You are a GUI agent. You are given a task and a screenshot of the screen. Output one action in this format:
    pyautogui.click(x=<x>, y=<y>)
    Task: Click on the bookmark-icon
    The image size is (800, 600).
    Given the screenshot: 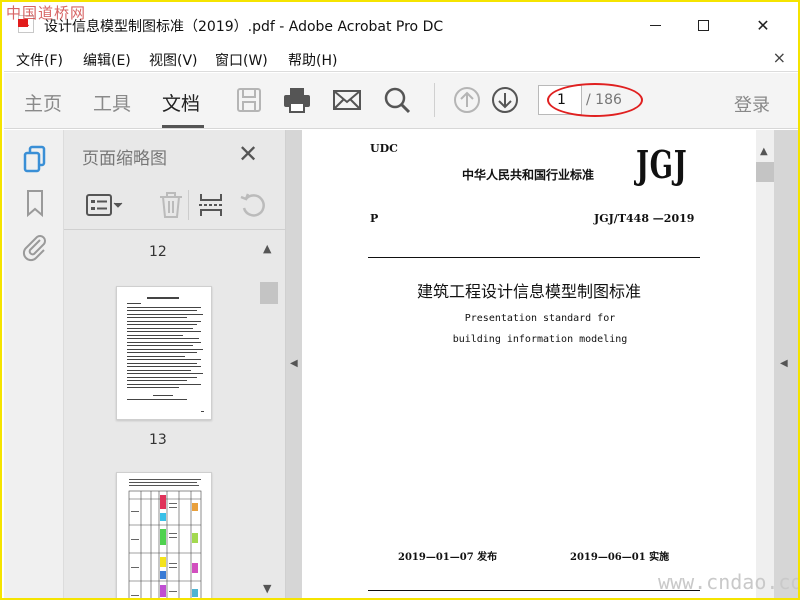 What is the action you would take?
    pyautogui.click(x=35, y=203)
    